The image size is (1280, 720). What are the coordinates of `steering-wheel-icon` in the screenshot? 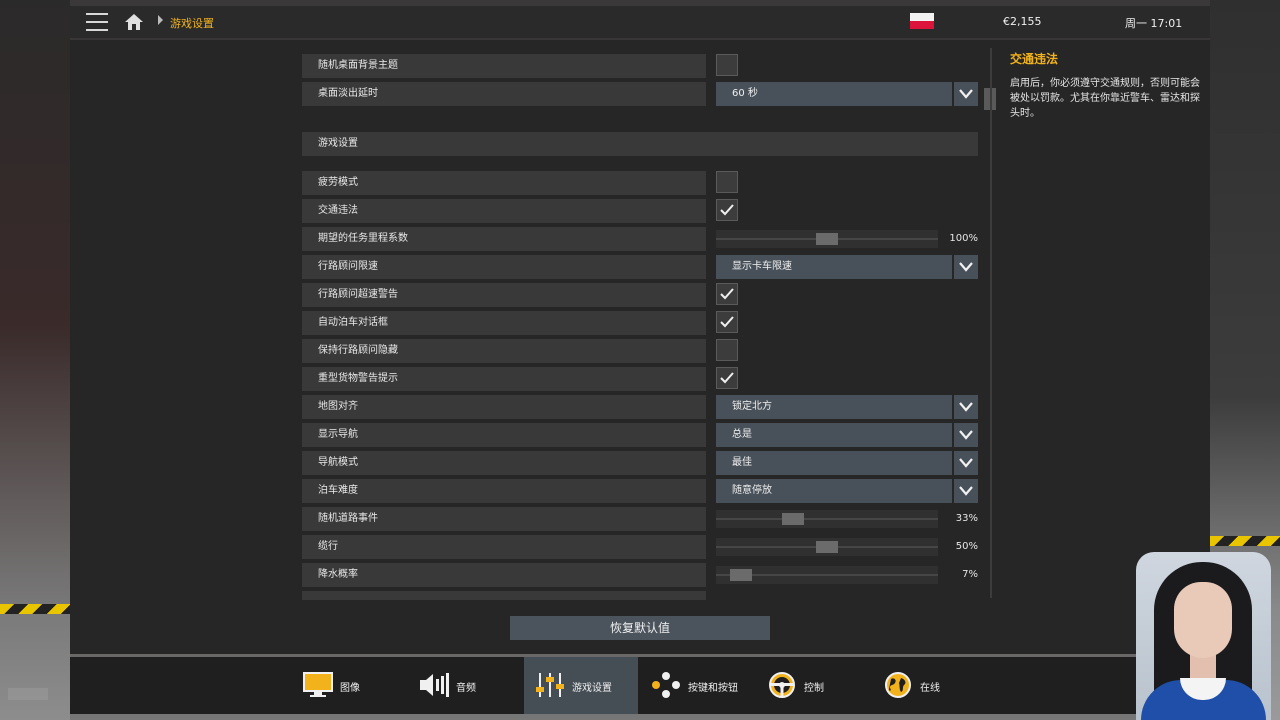 It's located at (782, 685).